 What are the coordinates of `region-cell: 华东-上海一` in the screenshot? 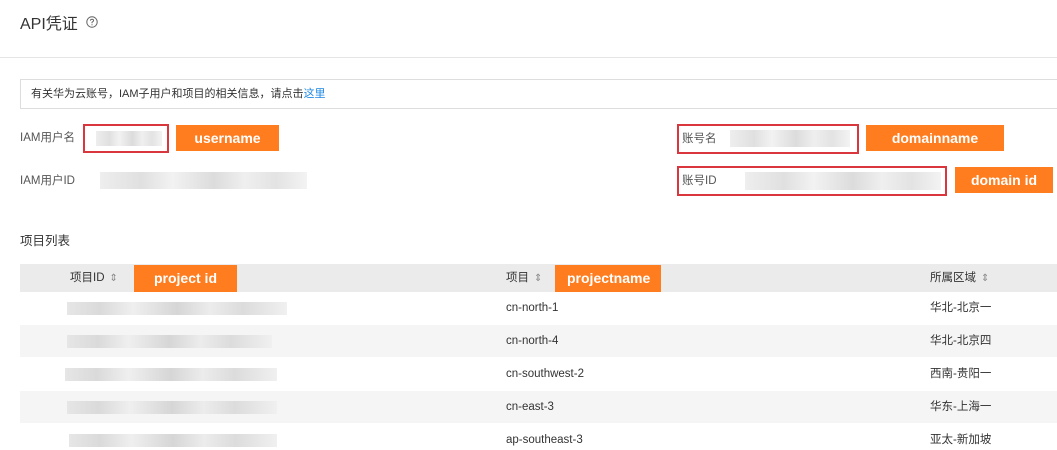 It's located at (961, 407).